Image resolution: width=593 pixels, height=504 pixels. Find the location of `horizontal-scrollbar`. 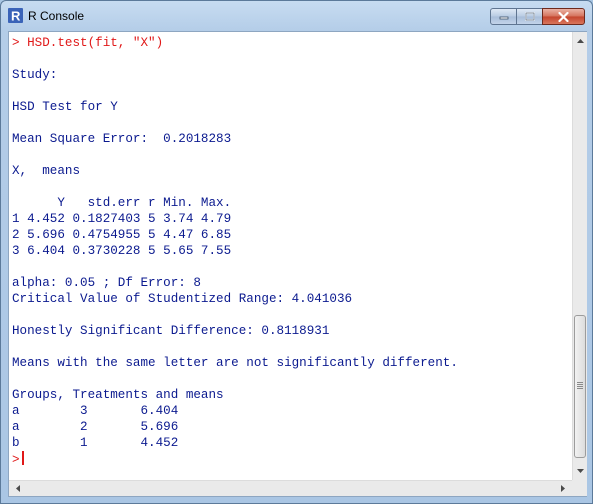

horizontal-scrollbar is located at coordinates (290, 488).